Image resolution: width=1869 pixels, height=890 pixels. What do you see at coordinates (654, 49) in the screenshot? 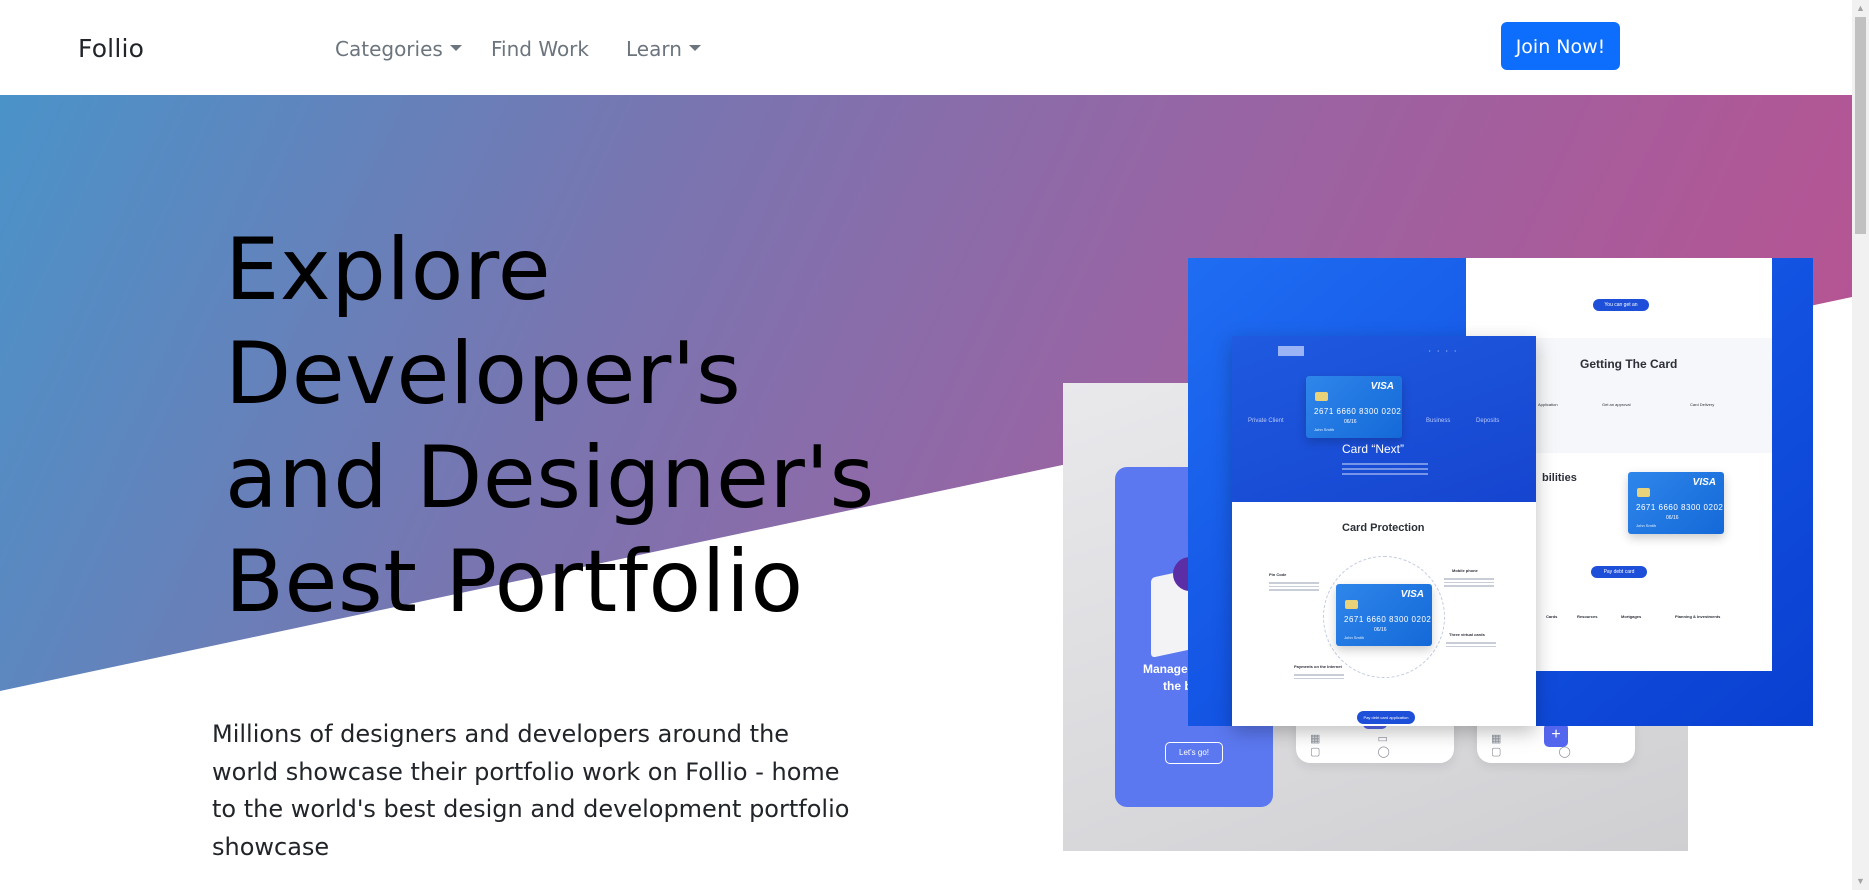
I see `nav-learn-label: Learn` at bounding box center [654, 49].